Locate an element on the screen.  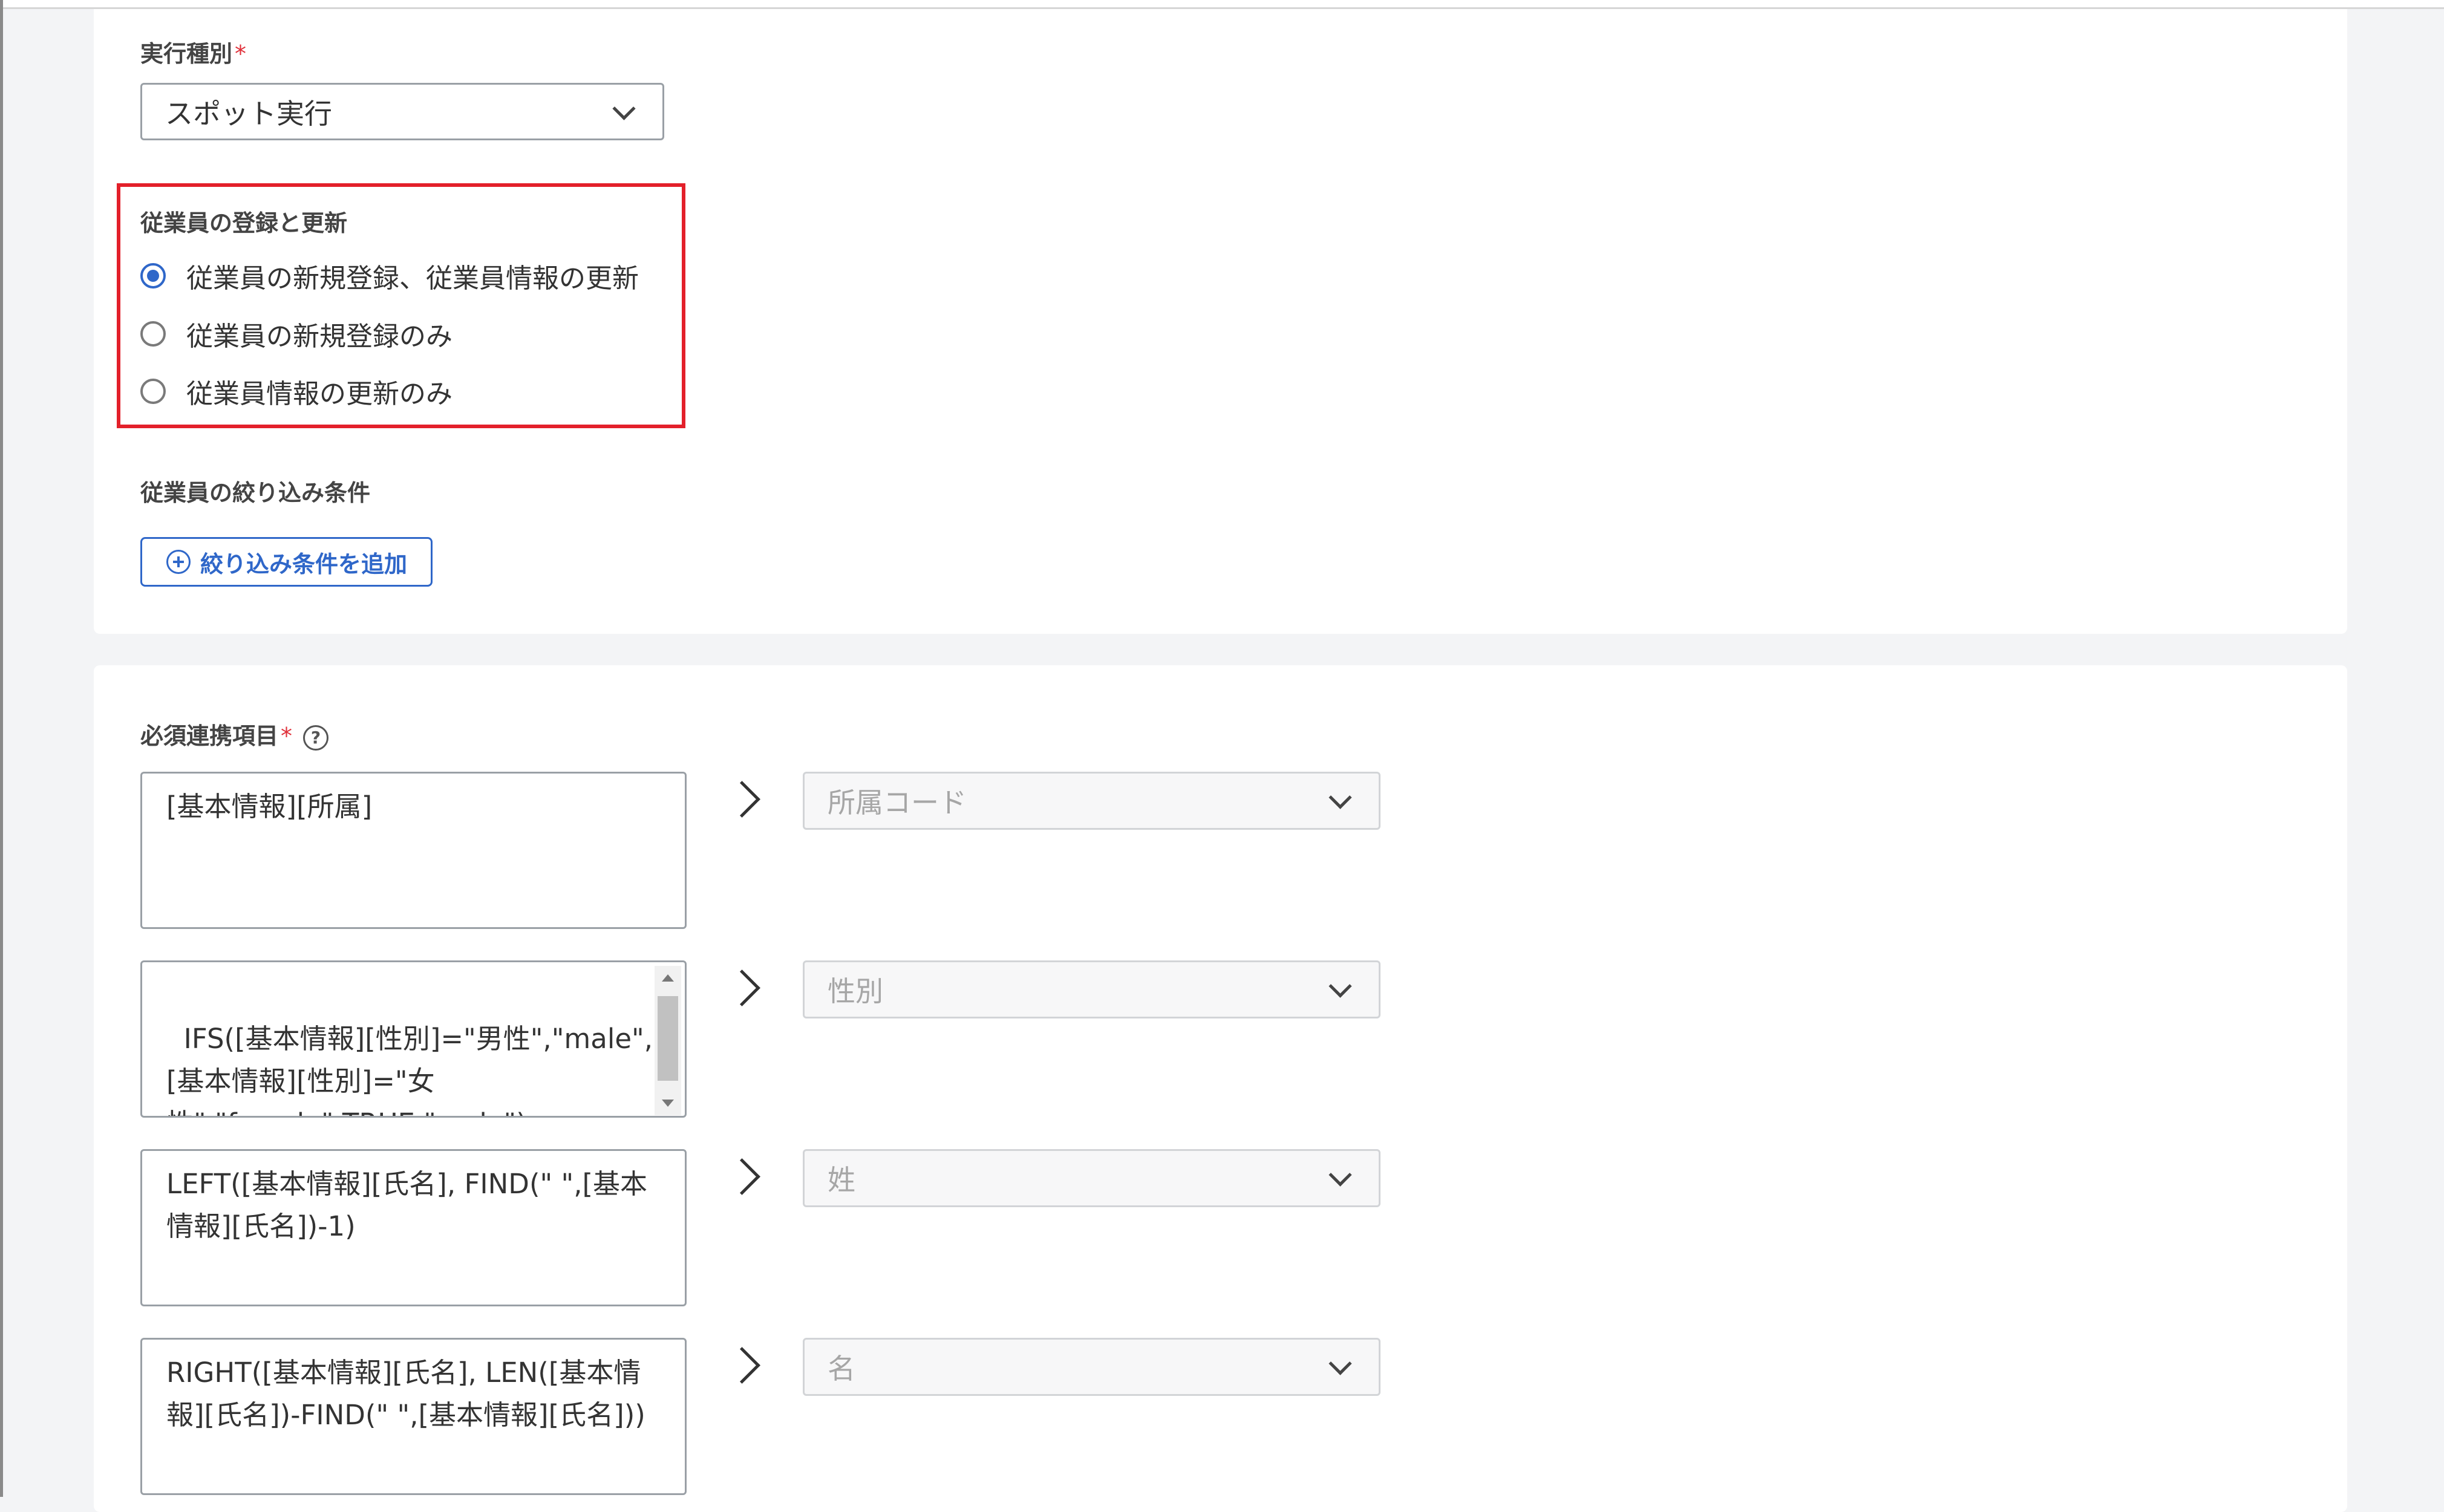
execution-type-label-text: 実行種別 is located at coordinates (187, 54).